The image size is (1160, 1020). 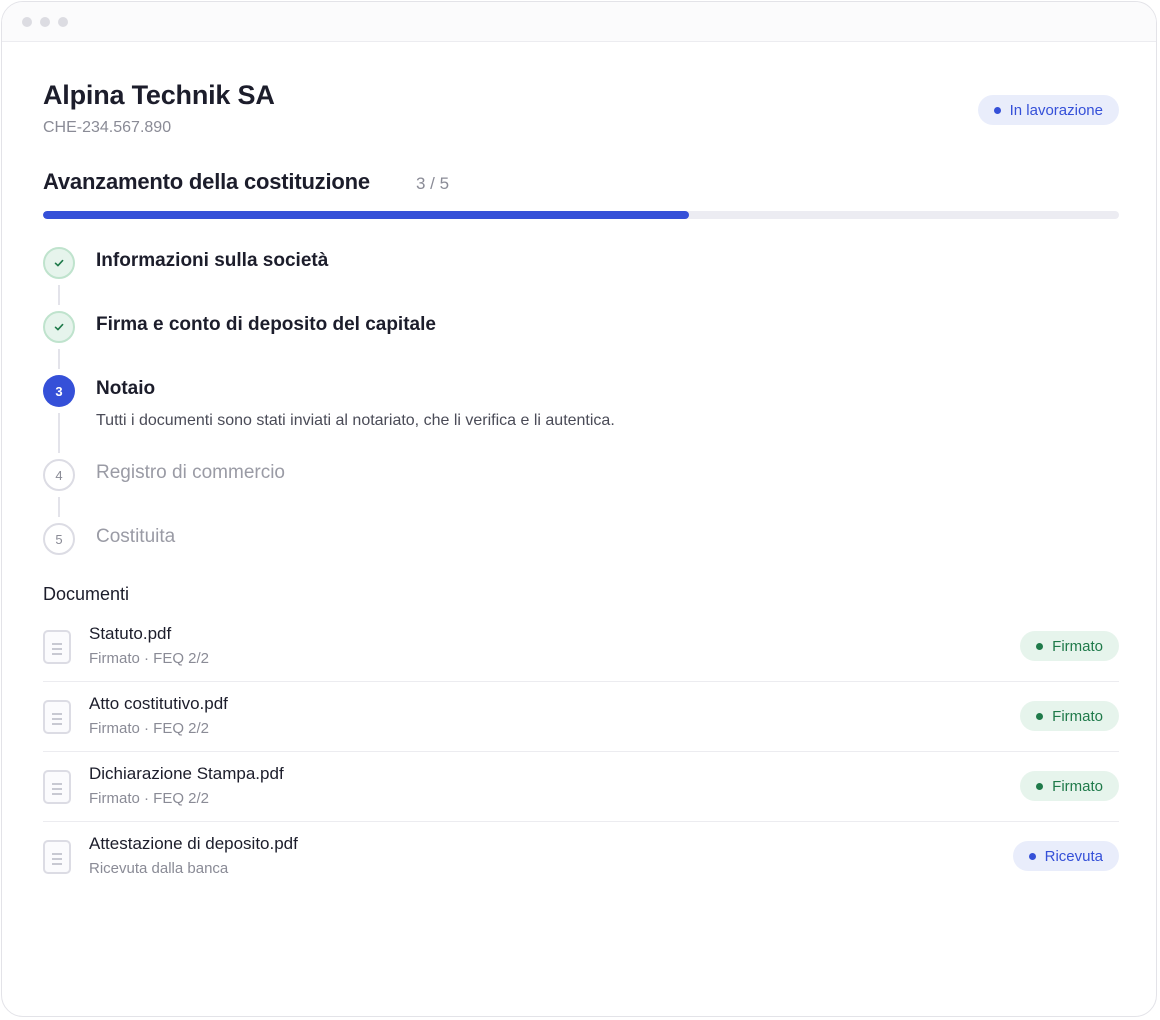 I want to click on document-name: Attestazione di deposito.pdf, so click(x=193, y=844).